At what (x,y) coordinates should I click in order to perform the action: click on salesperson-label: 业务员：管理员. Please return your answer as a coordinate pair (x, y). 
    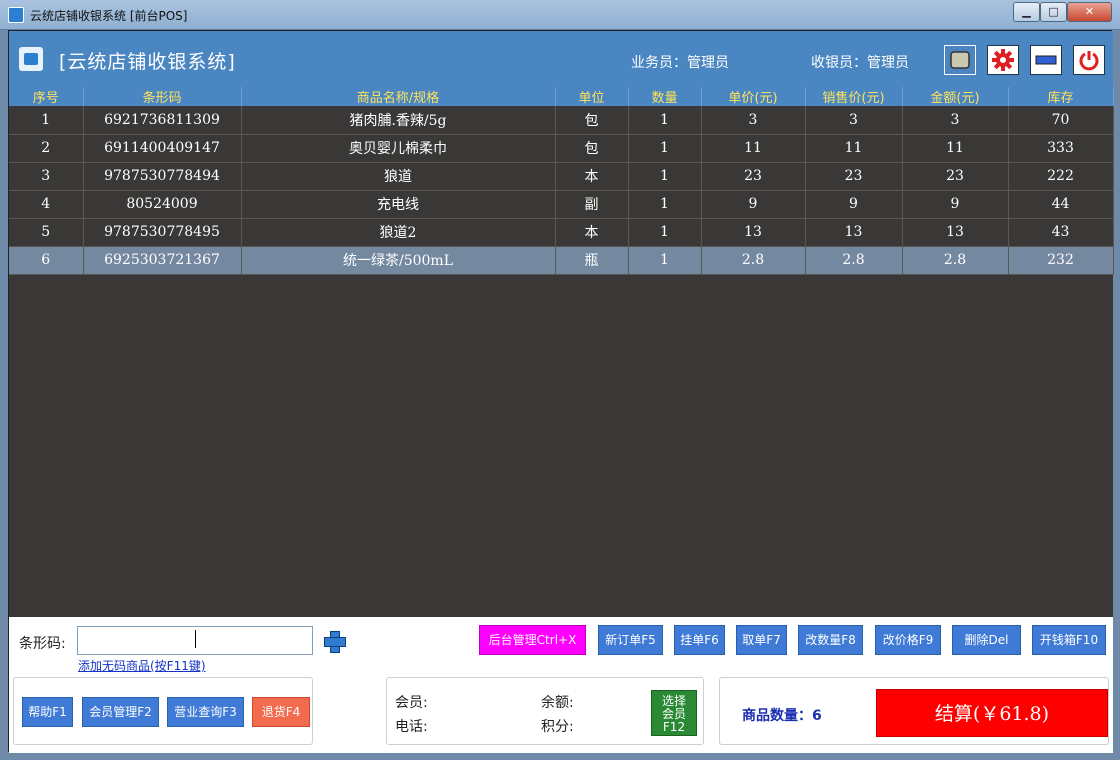
    Looking at the image, I should click on (680, 63).